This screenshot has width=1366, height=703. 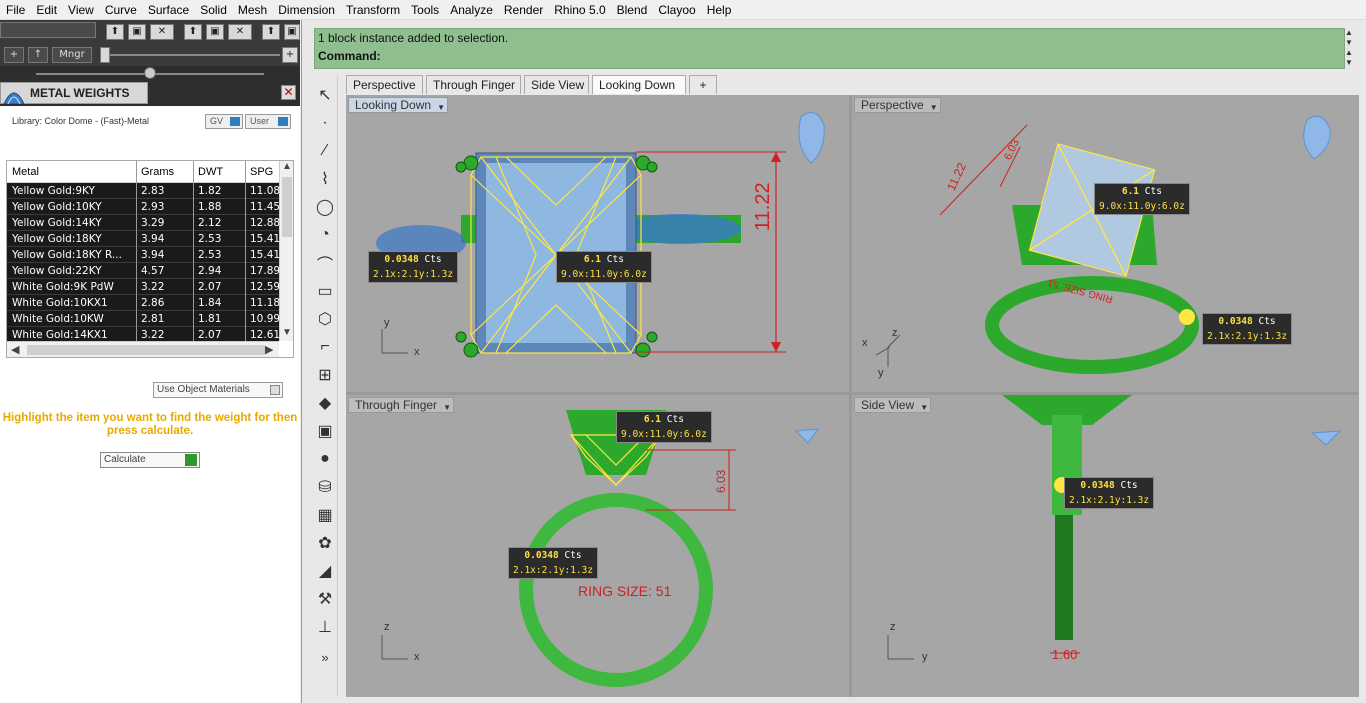 I want to click on viewport-label-perspective: Perspective ▼, so click(x=897, y=105).